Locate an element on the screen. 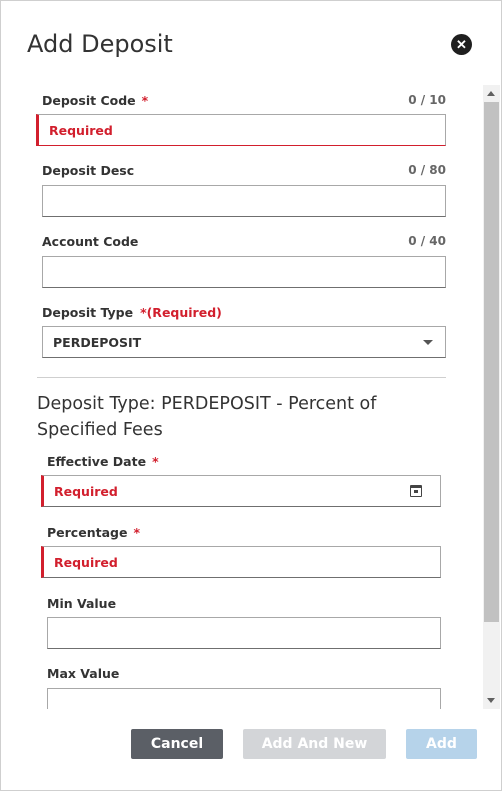  cancel-button: Cancel is located at coordinates (177, 744).